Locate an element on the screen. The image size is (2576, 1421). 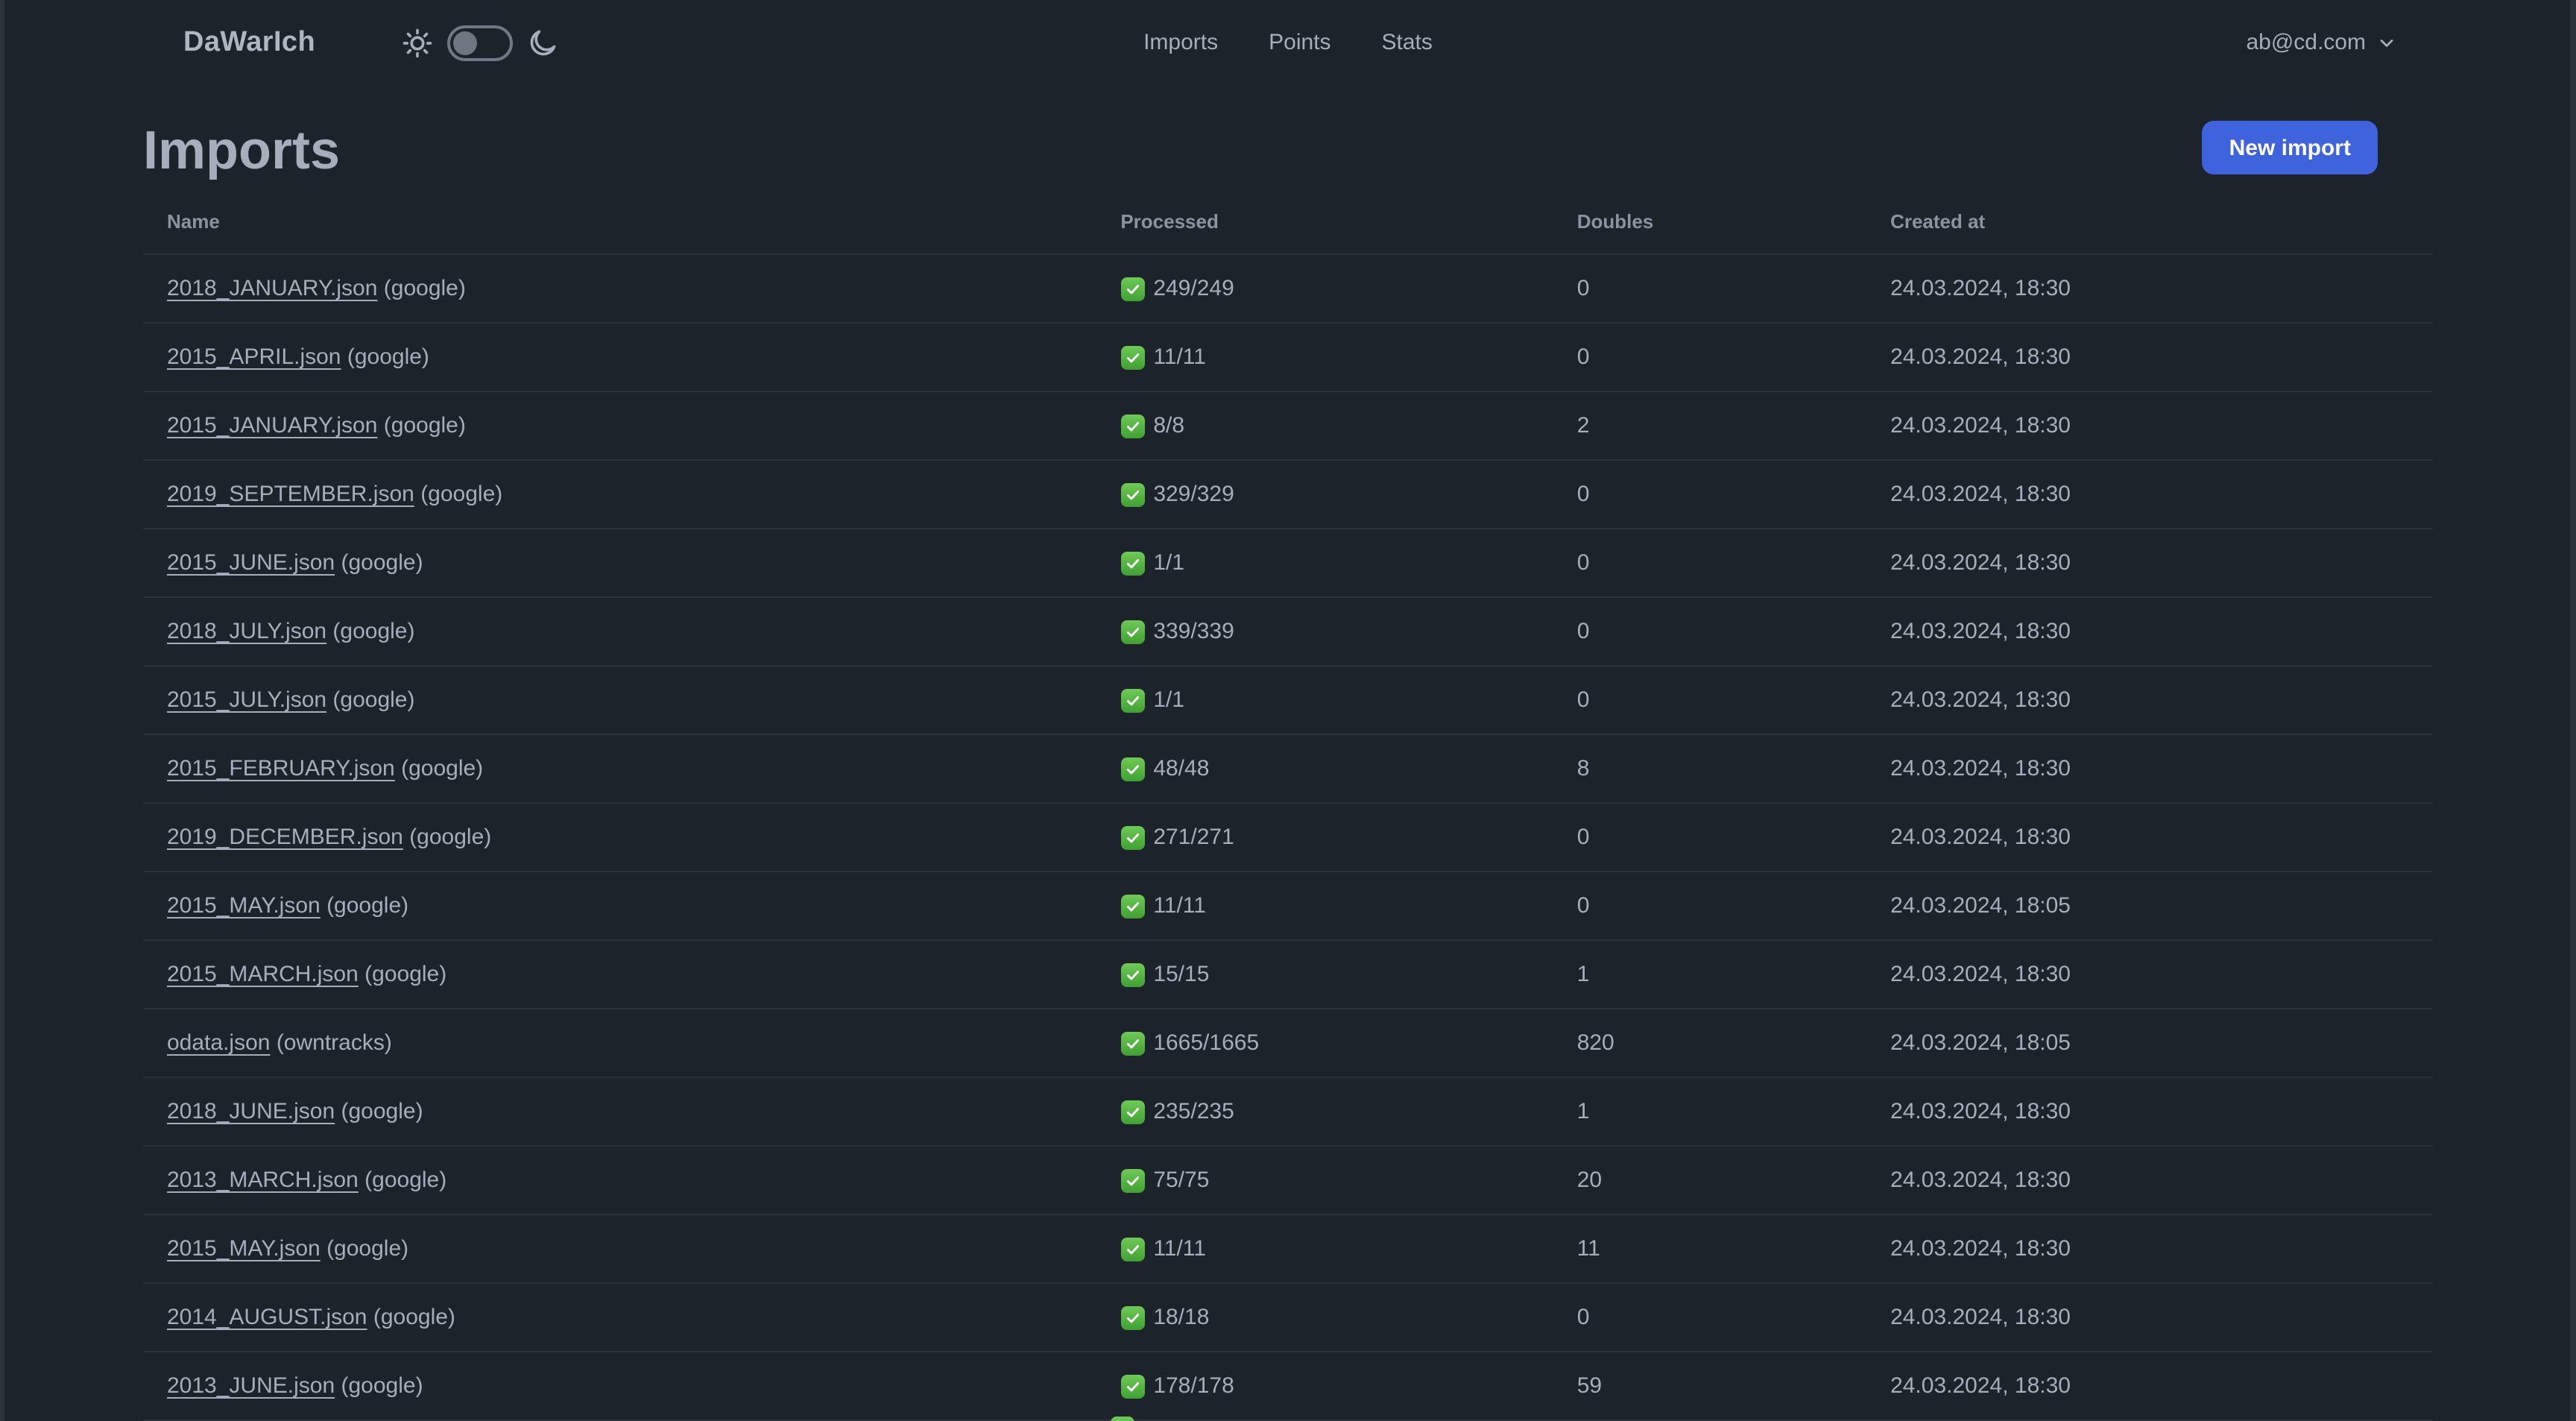
processed-count: 75/75 is located at coordinates (1181, 1180).